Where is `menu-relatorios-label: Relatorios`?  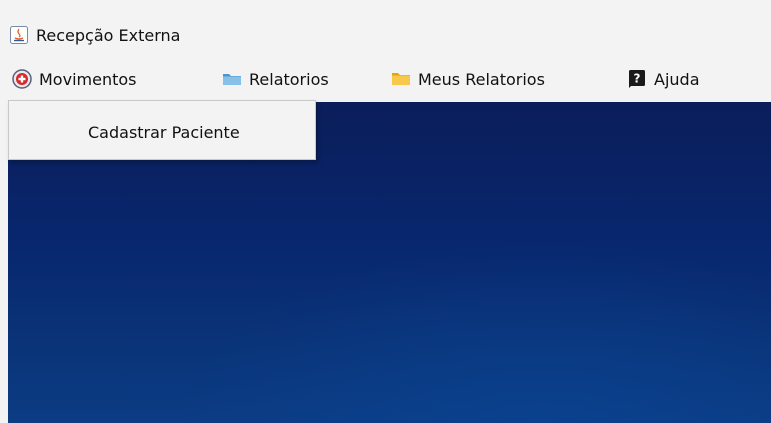 menu-relatorios-label: Relatorios is located at coordinates (289, 79).